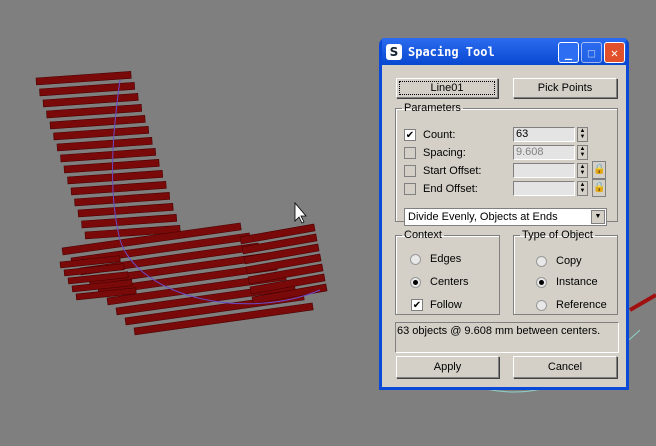  Describe the element at coordinates (582, 188) in the screenshot. I see `end-offset-spinner: ▲ ▼` at that location.